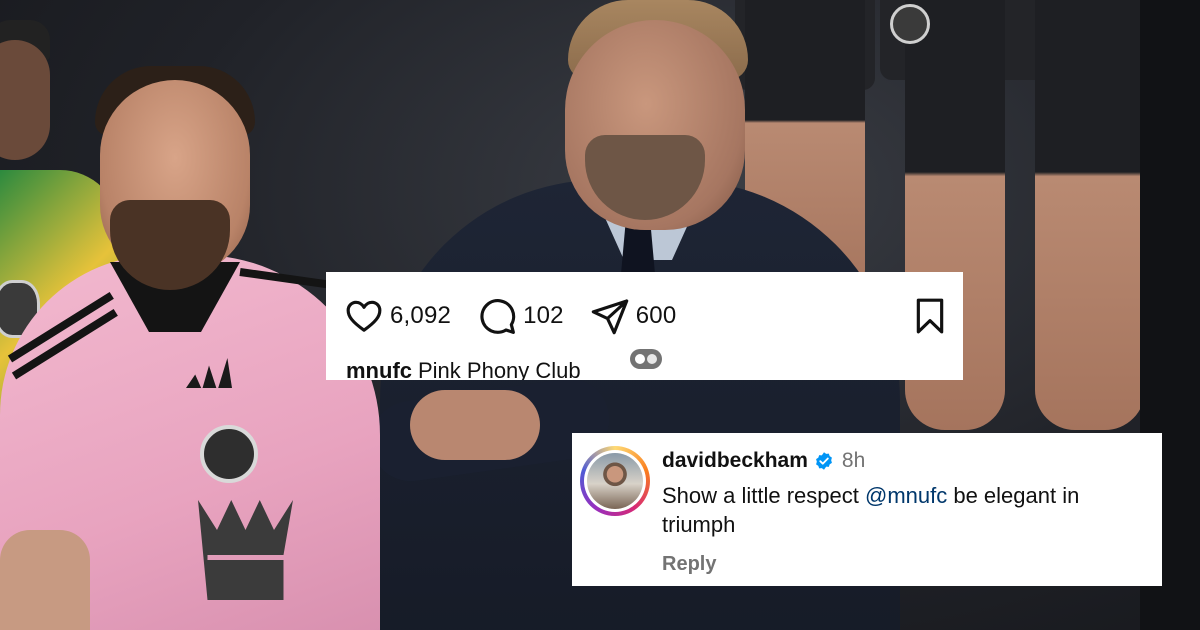 The height and width of the screenshot is (630, 1200). I want to click on background-player-head, so click(25, 100).